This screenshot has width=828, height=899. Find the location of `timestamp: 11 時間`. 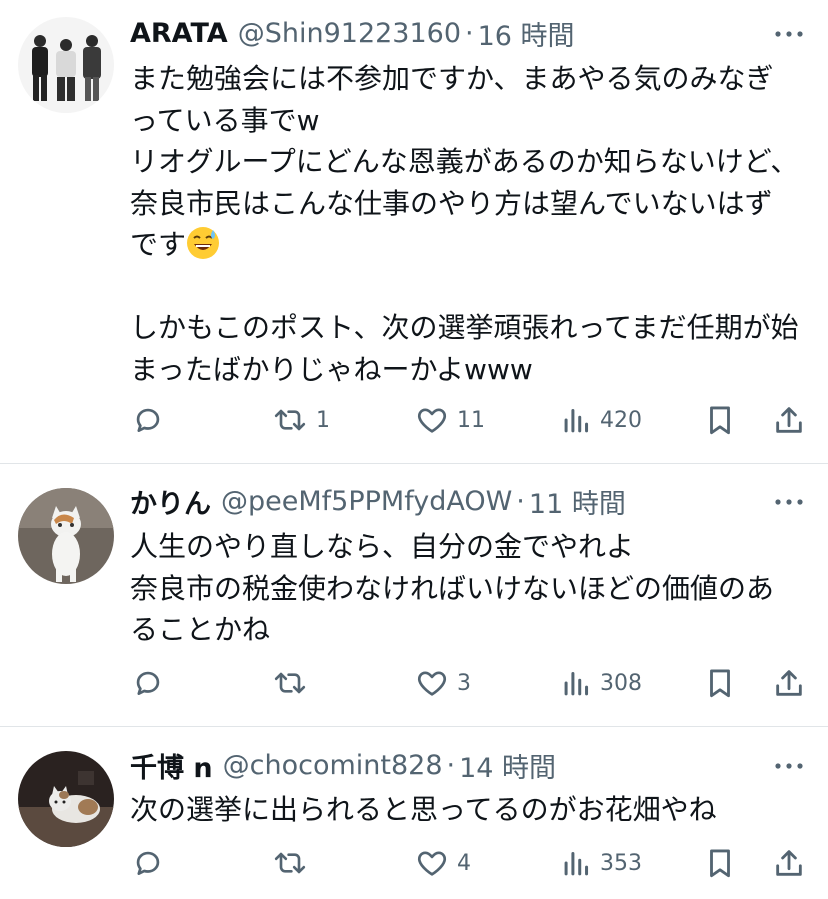

timestamp: 11 時間 is located at coordinates (577, 501).